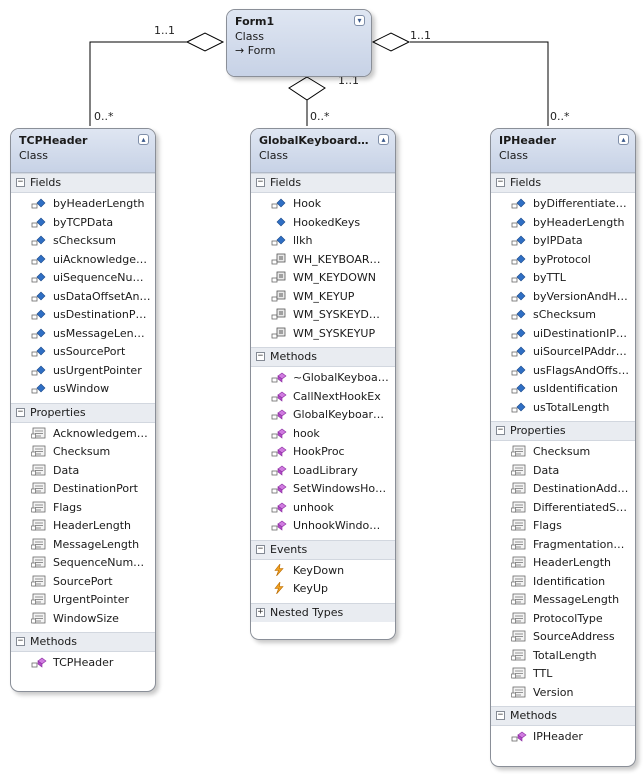 The width and height of the screenshot is (643, 774). Describe the element at coordinates (323, 223) in the screenshot. I see `member-item: HookedKeys` at that location.